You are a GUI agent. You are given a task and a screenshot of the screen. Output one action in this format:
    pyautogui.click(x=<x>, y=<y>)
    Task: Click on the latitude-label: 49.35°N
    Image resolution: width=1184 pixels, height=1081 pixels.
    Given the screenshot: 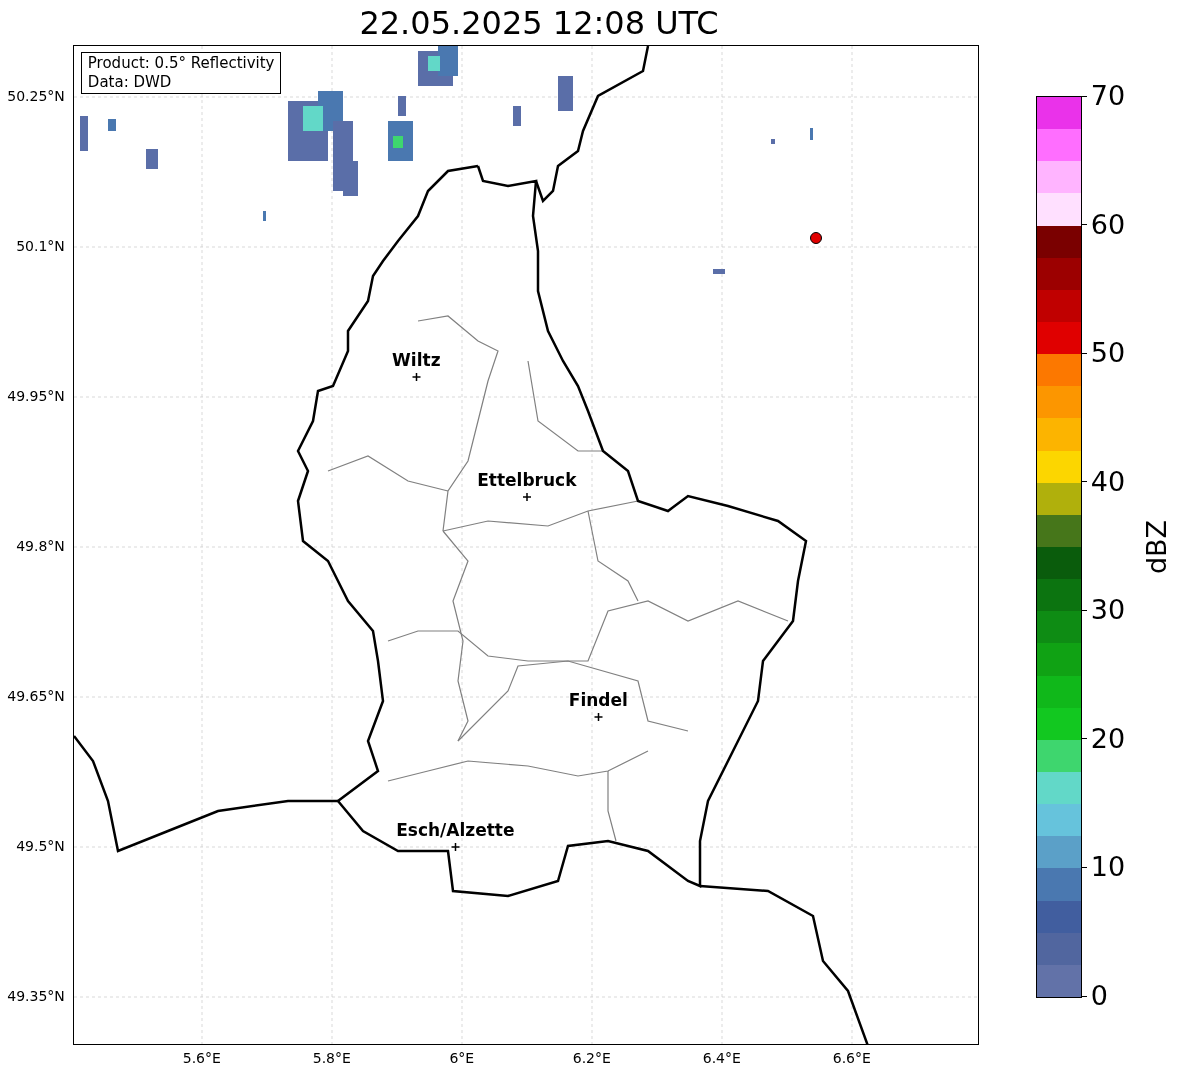 What is the action you would take?
    pyautogui.click(x=36, y=996)
    